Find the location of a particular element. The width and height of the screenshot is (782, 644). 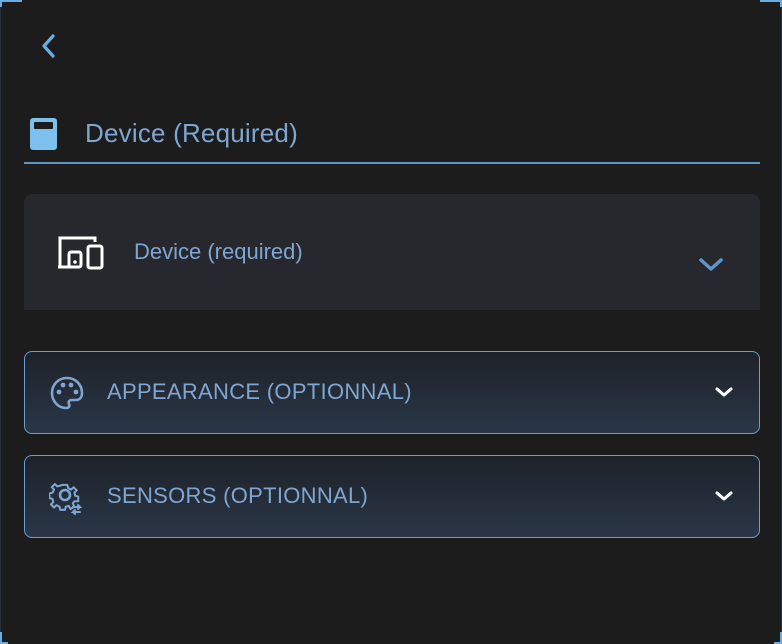

sensors-section-label: SENSORS (OPTIONNAL) is located at coordinates (238, 495).